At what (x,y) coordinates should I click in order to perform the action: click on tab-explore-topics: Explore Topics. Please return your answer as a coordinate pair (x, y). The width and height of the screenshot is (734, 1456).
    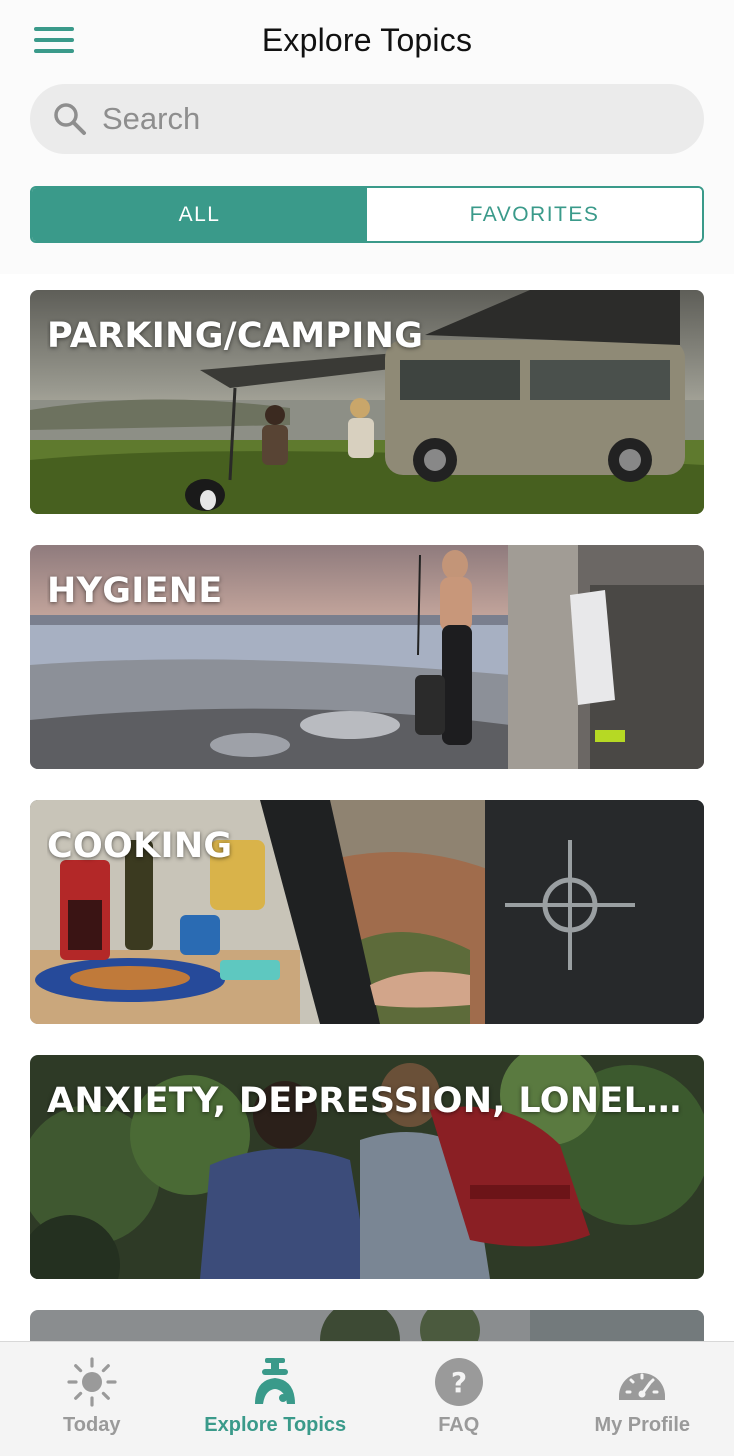
    Looking at the image, I should click on (276, 1399).